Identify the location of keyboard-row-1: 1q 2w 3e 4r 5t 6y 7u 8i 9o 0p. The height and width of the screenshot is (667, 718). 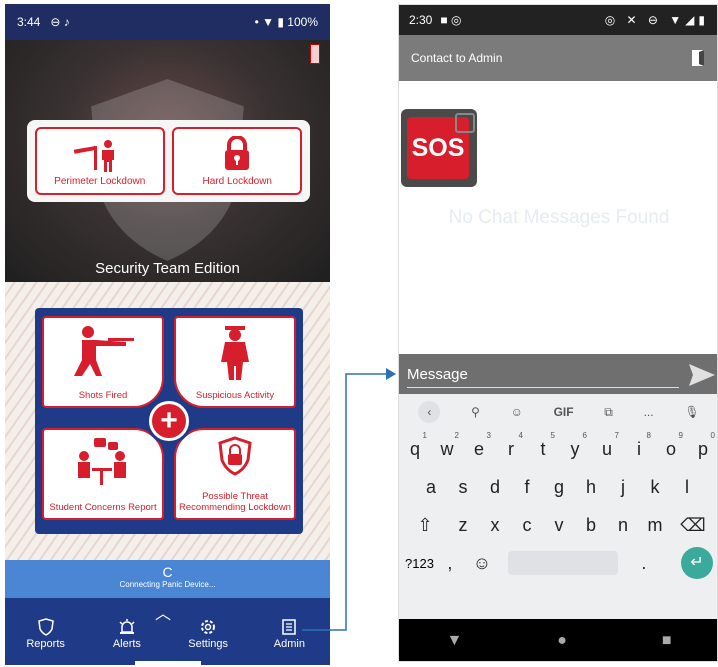
(558, 449).